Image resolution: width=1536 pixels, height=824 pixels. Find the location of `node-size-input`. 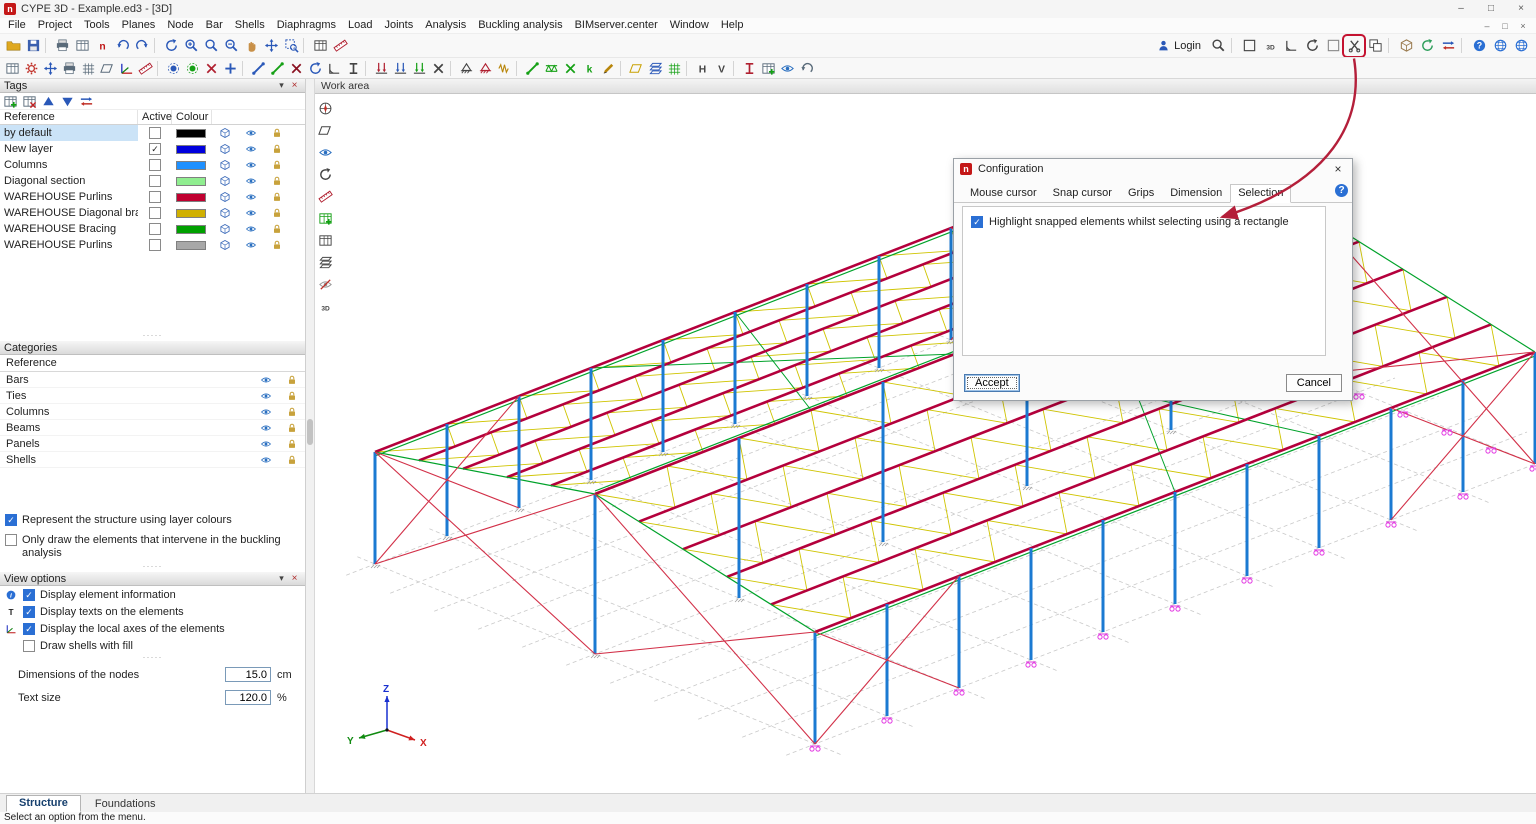

node-size-input is located at coordinates (248, 674).